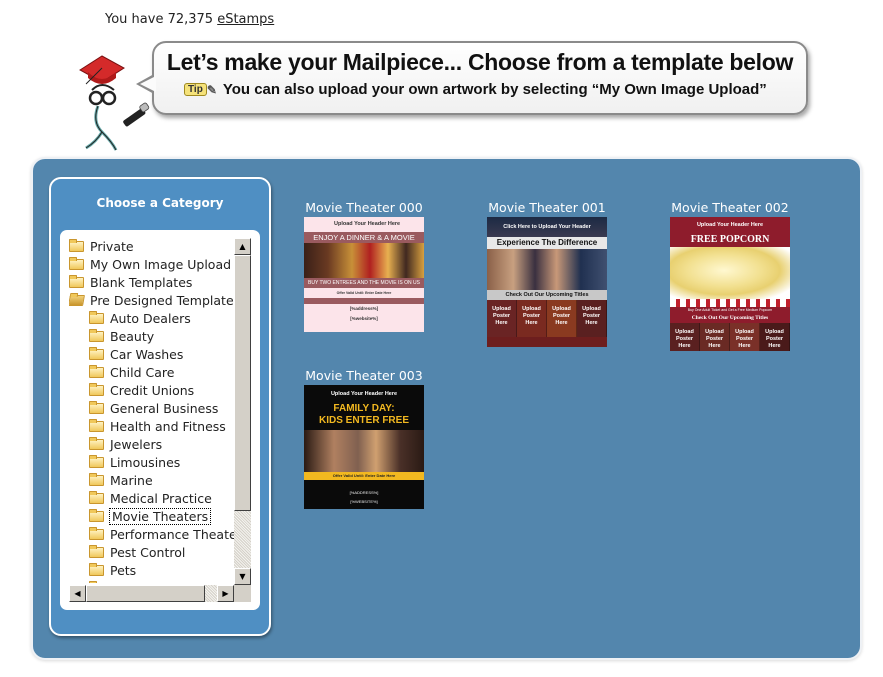 This screenshot has width=883, height=677. I want to click on category-item: Blank Templates, so click(151, 283).